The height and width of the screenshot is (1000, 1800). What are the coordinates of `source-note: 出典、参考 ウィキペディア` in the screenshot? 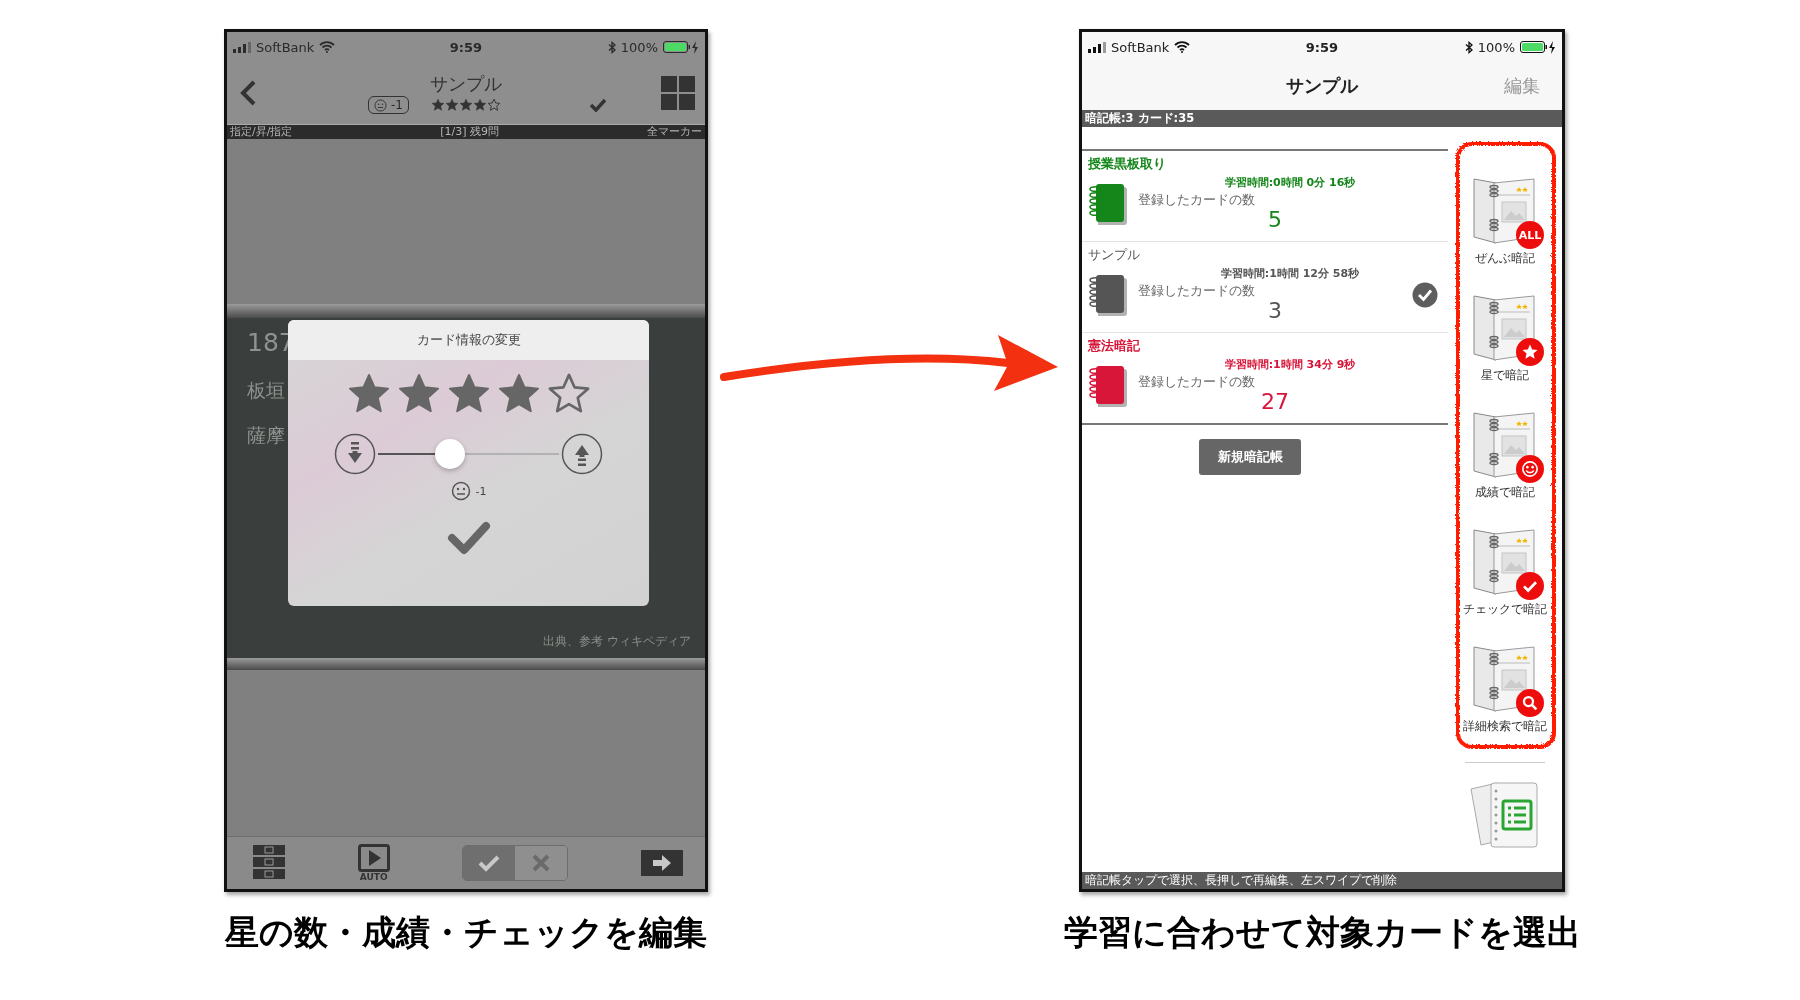 It's located at (617, 641).